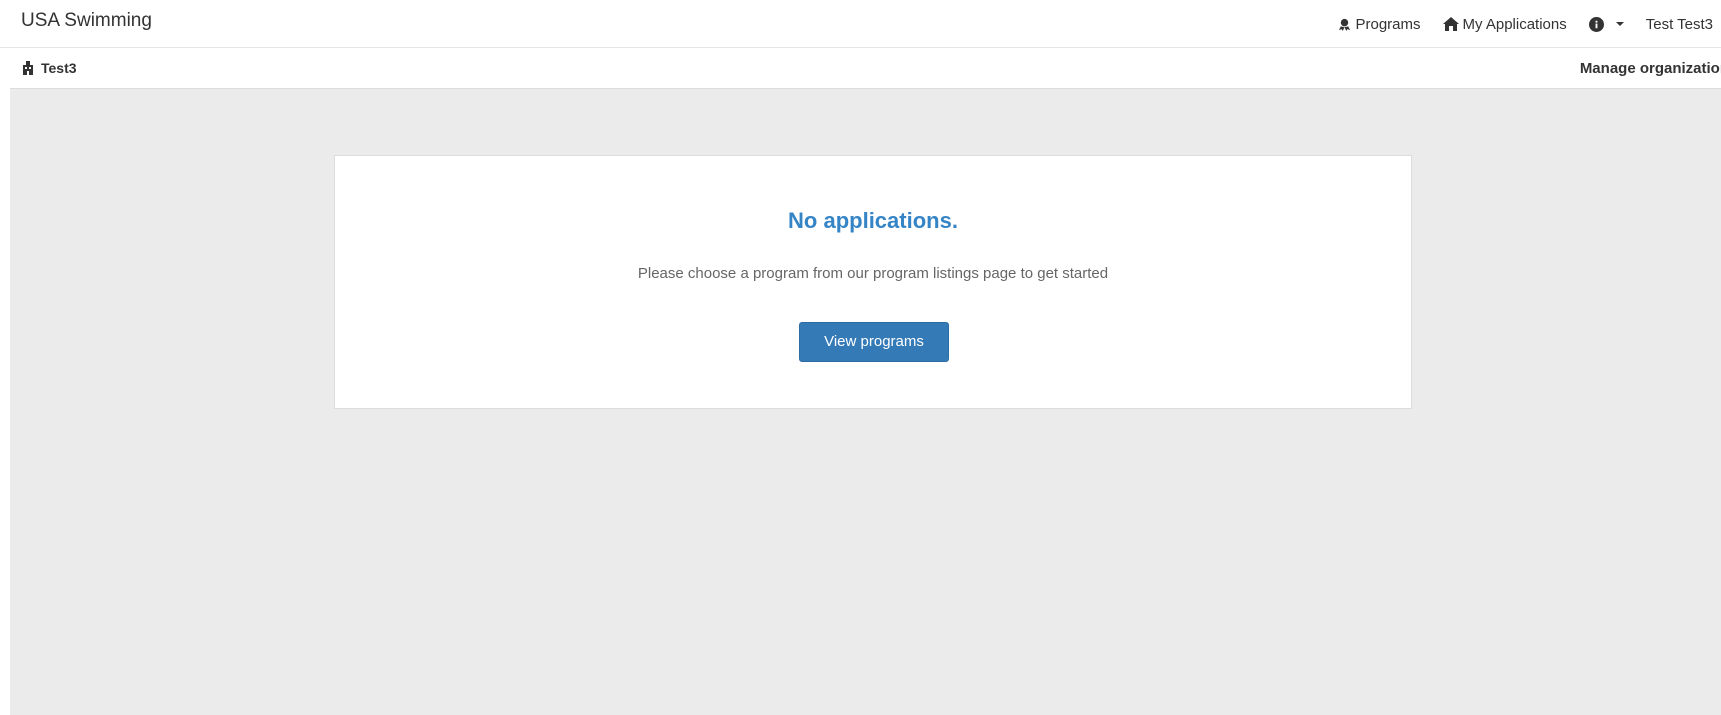 The image size is (1721, 715). I want to click on user-menu: Test Test3, so click(1683, 24).